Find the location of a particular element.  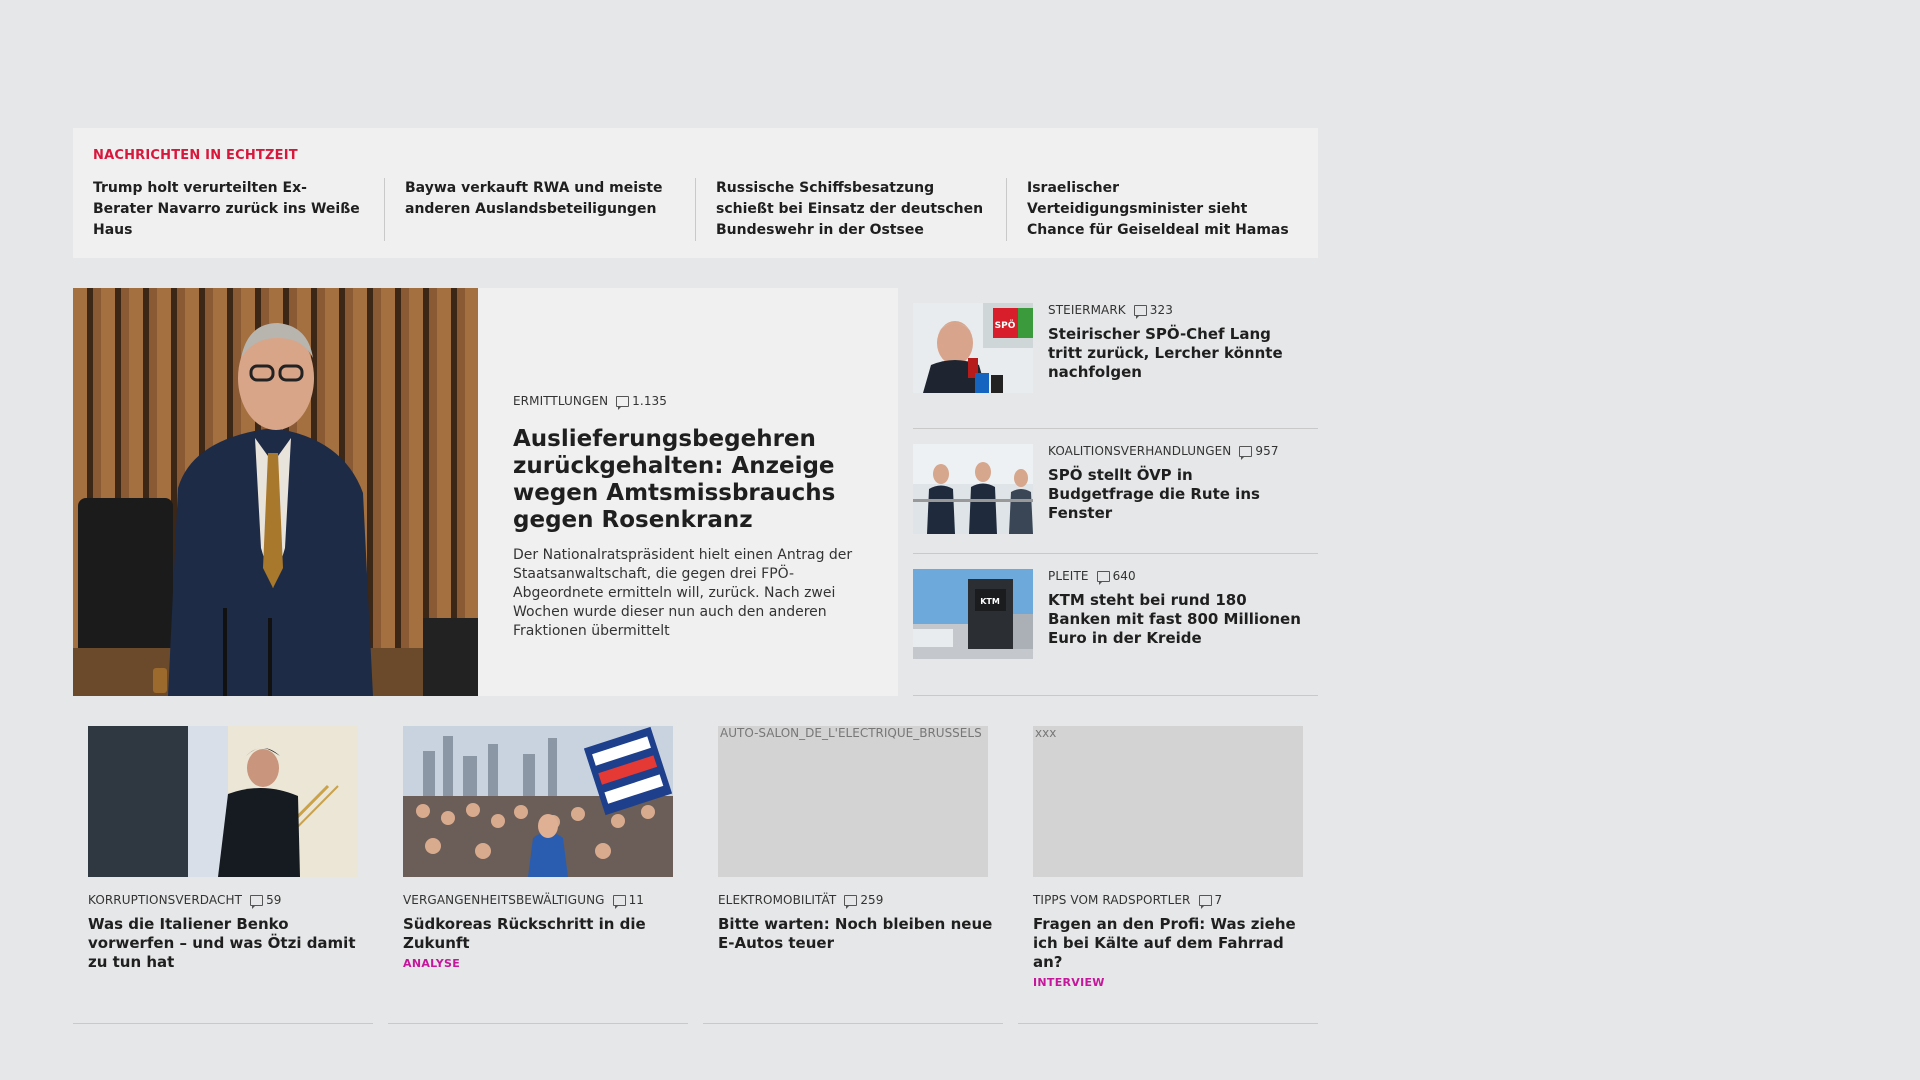

category-label: TIPPS VOM RADSPORTLER is located at coordinates (1112, 900).